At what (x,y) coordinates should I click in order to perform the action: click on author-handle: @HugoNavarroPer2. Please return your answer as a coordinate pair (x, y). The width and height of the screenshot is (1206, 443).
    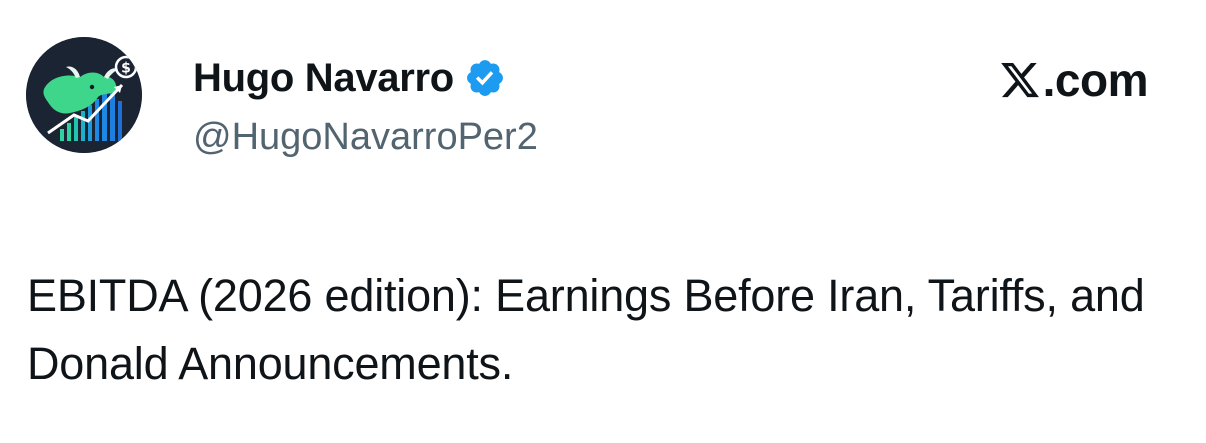
    Looking at the image, I should click on (365, 137).